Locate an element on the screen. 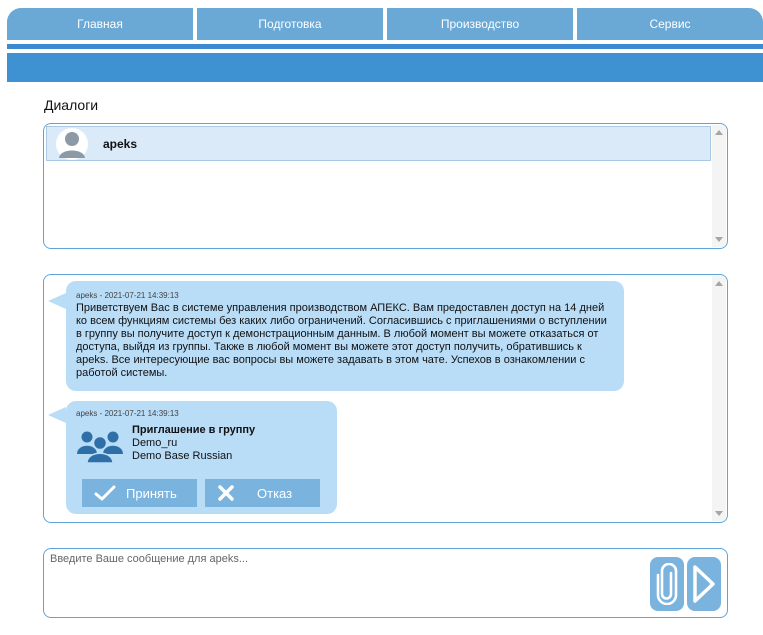 Image resolution: width=763 pixels, height=635 pixels. invite-title: Приглашение в группу is located at coordinates (194, 430).